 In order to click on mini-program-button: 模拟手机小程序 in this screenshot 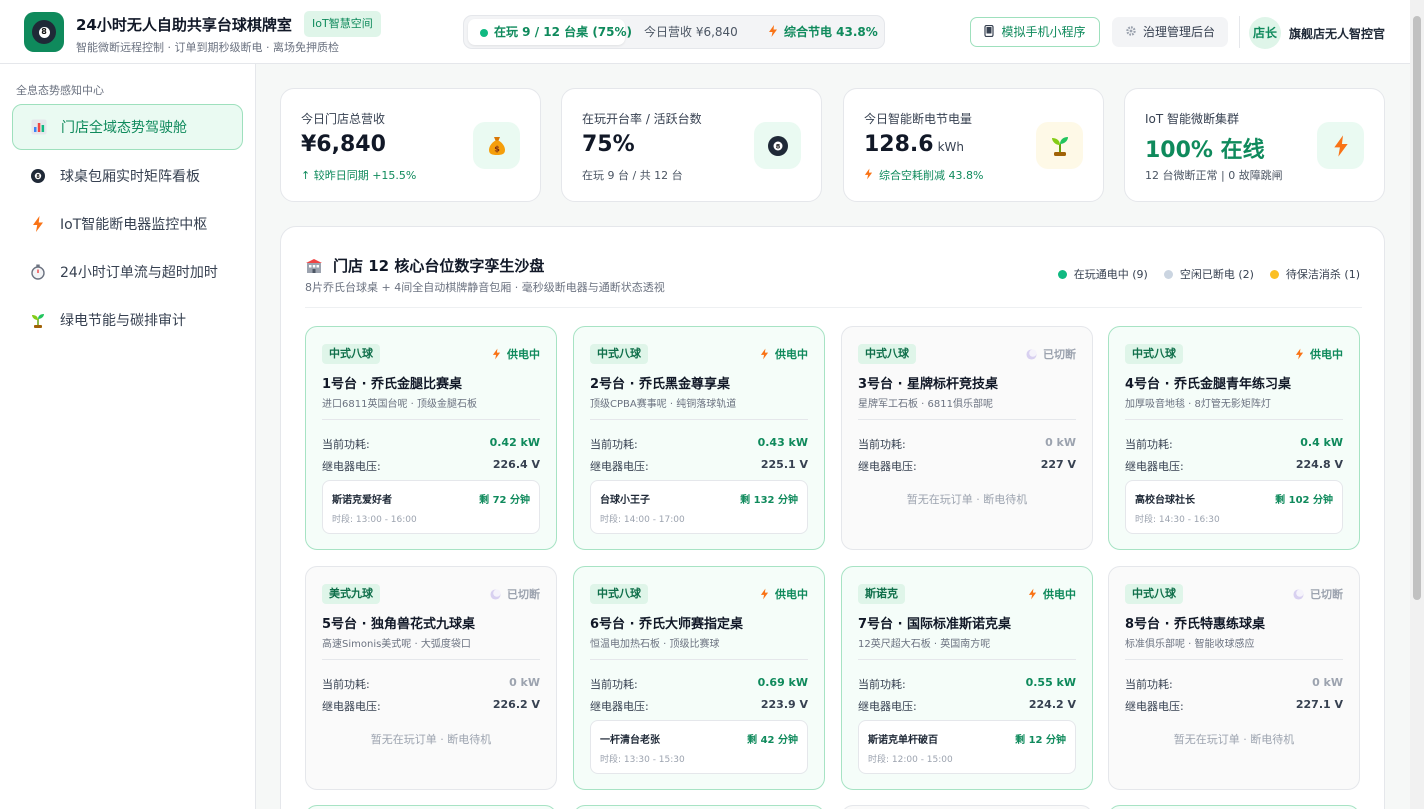, I will do `click(1035, 32)`.